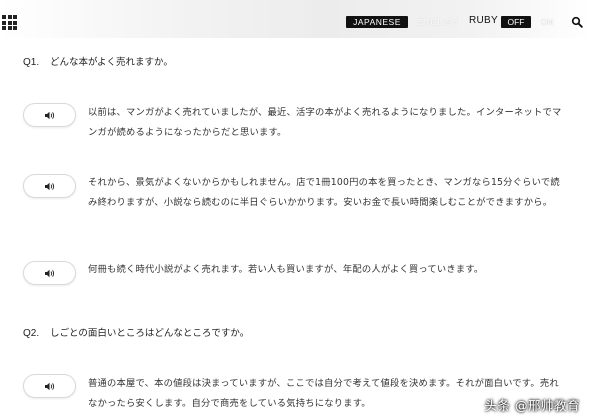  I want to click on ruby-label: RUBY, so click(483, 20).